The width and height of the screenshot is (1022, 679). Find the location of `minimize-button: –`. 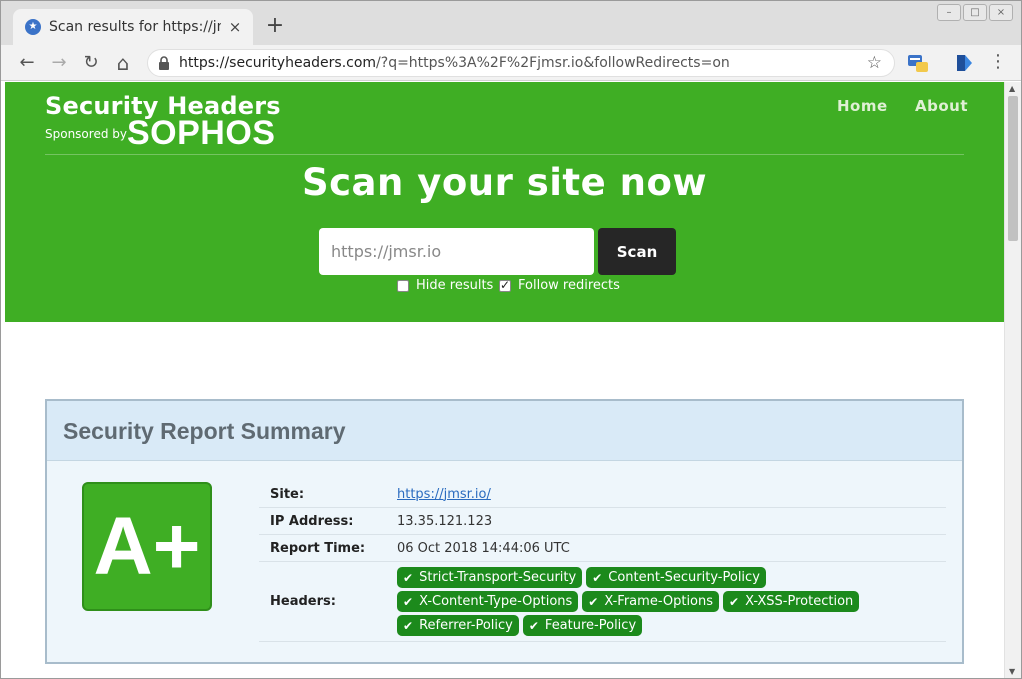

minimize-button: – is located at coordinates (949, 12).